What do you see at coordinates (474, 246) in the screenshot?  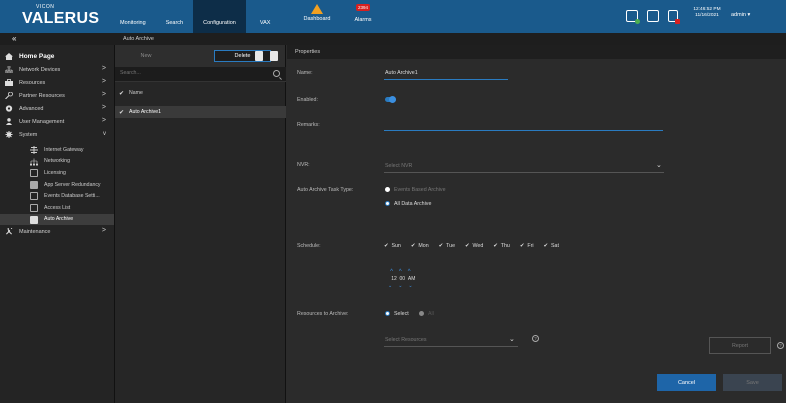 I see `day-checkbox-wed: ✔ Wed` at bounding box center [474, 246].